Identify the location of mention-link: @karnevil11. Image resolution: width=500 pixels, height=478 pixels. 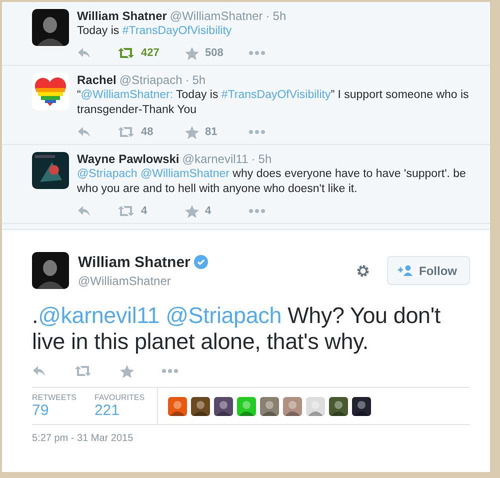
(99, 315).